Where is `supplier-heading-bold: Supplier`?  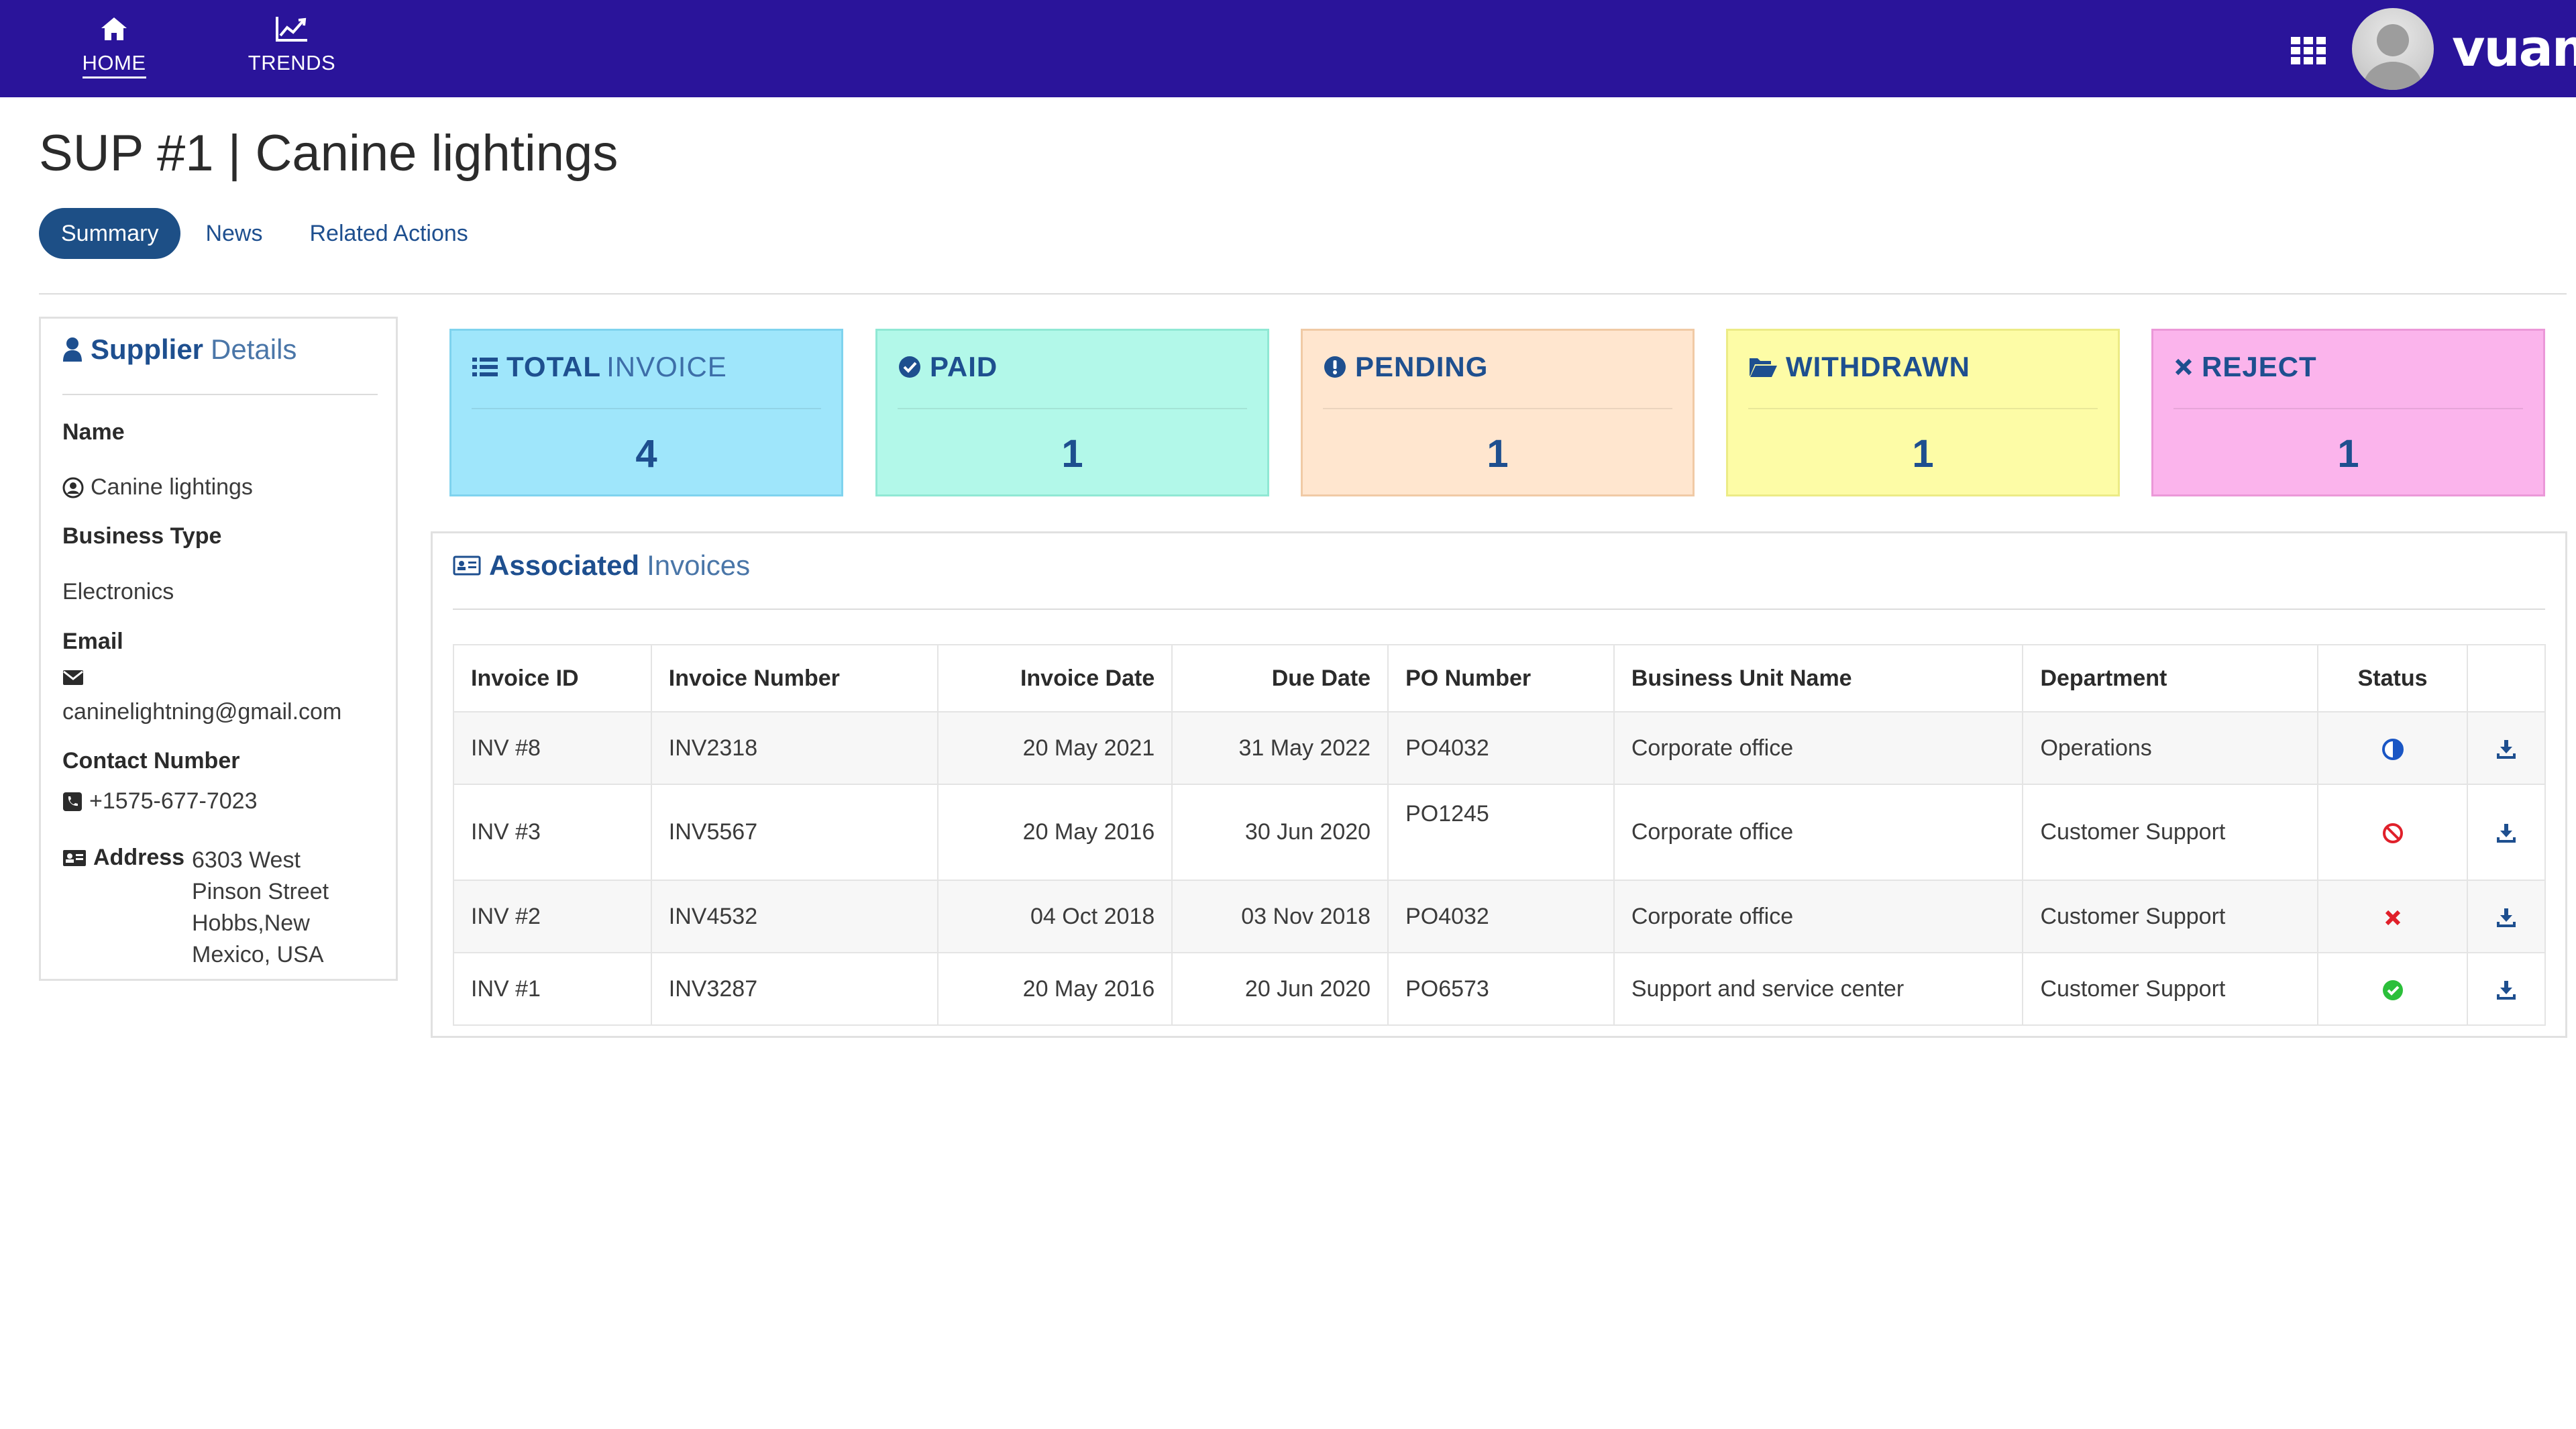
supplier-heading-bold: Supplier is located at coordinates (147, 349).